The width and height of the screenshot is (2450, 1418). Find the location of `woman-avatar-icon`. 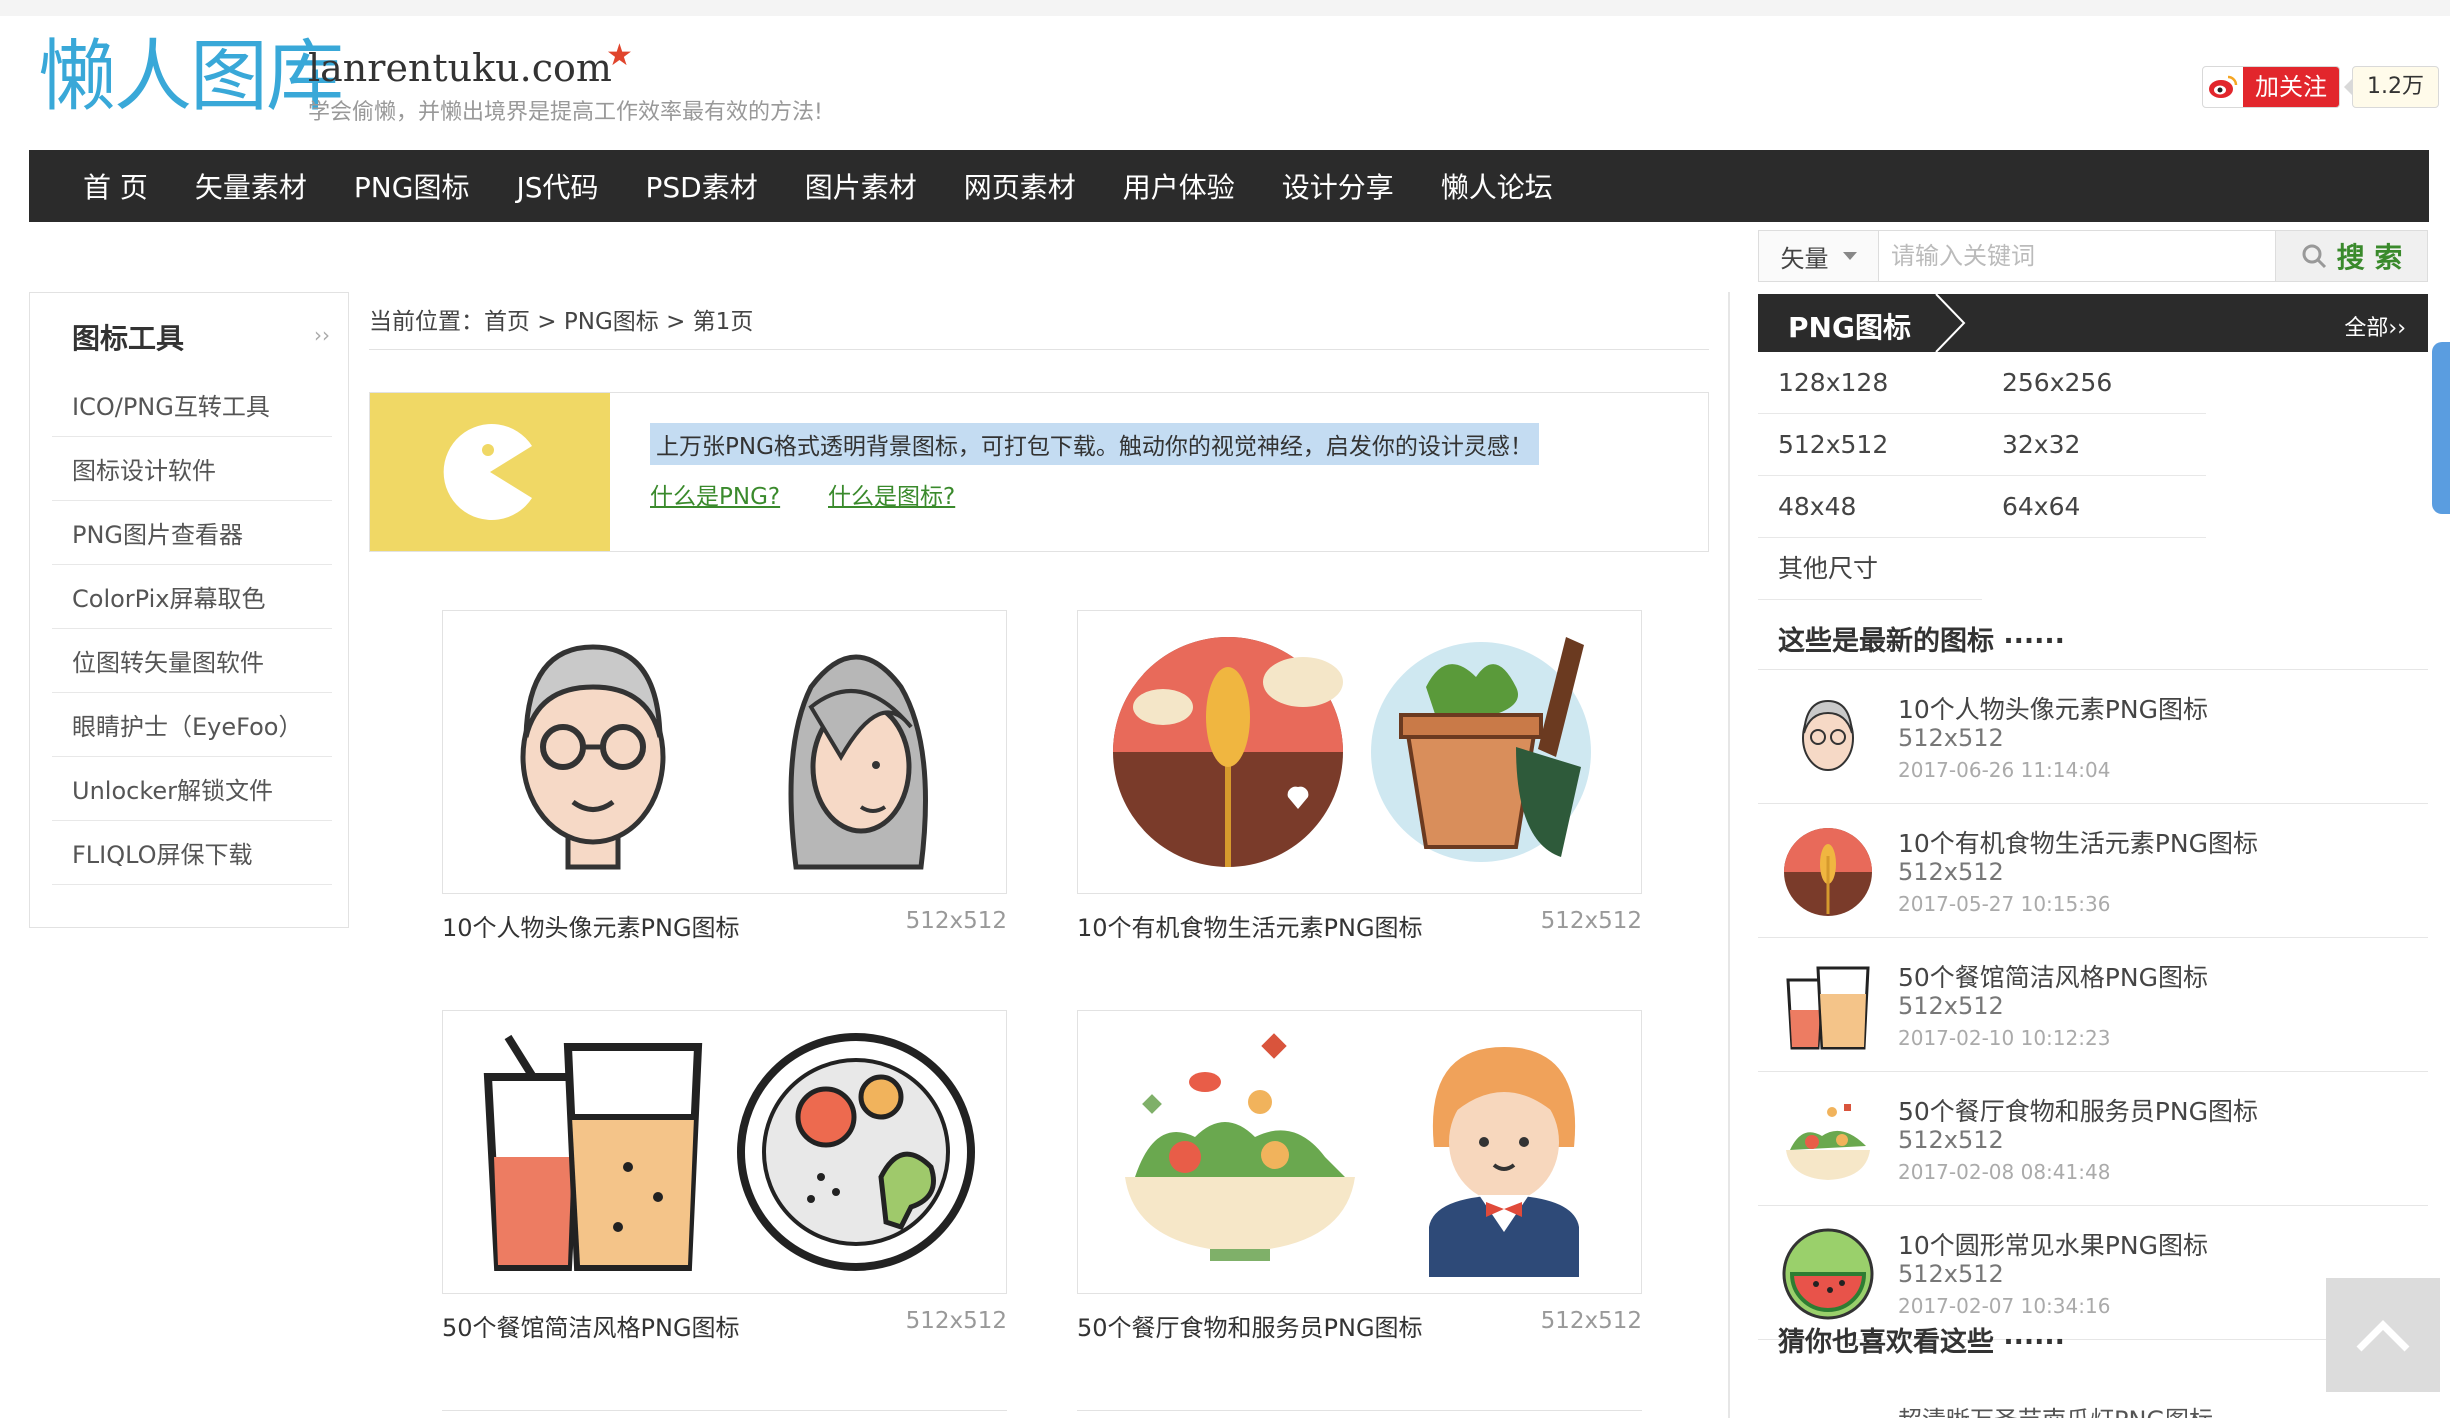

woman-avatar-icon is located at coordinates (858, 762).